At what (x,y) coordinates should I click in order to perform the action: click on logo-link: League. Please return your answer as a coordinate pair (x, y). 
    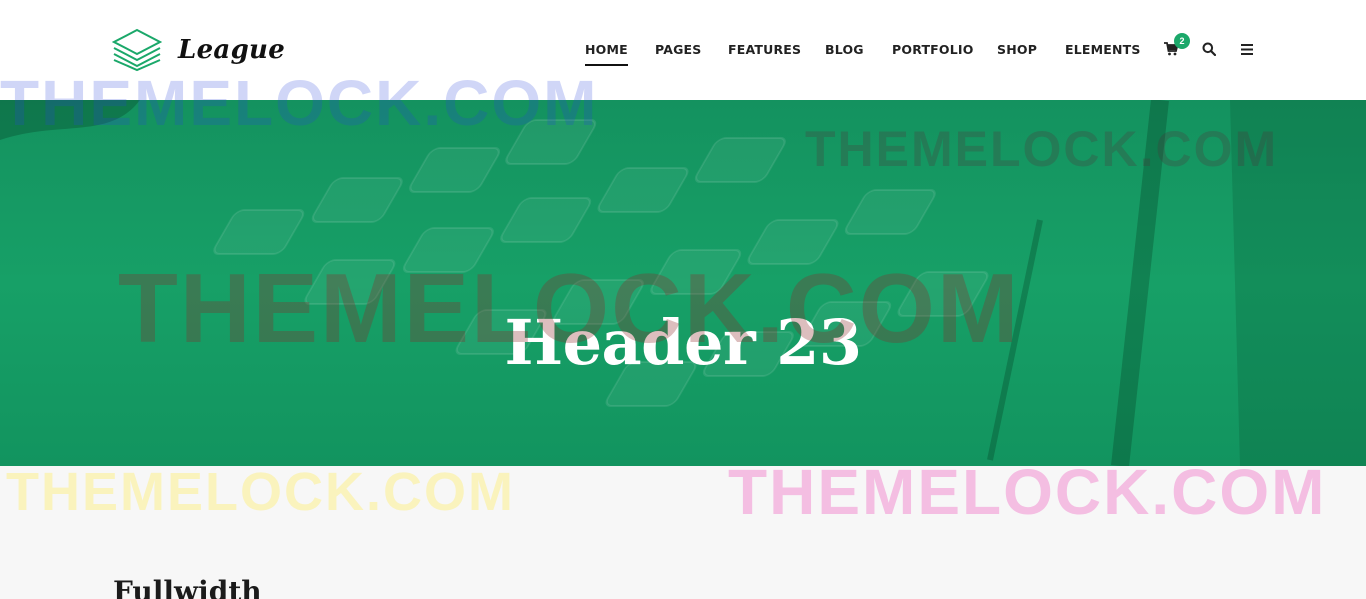
    Looking at the image, I should click on (198, 50).